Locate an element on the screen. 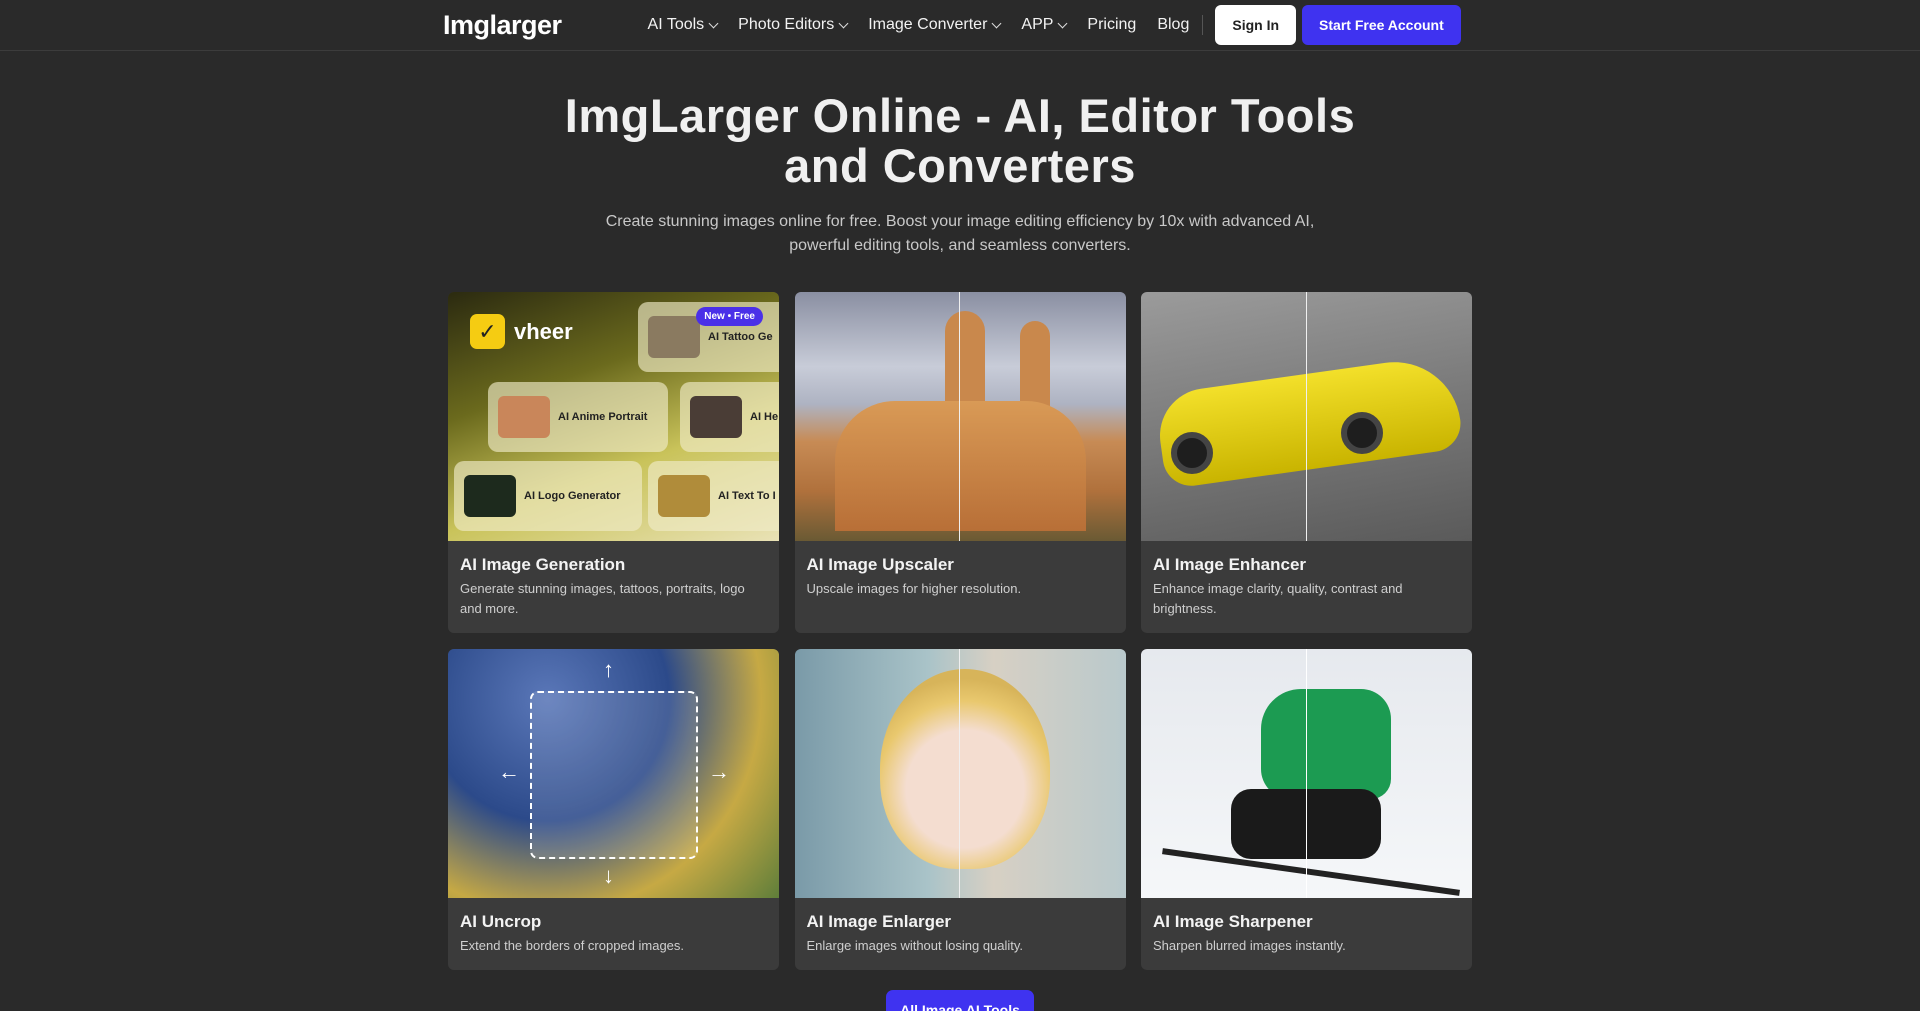  card-image: ↑ ↓ ← → is located at coordinates (613, 773).